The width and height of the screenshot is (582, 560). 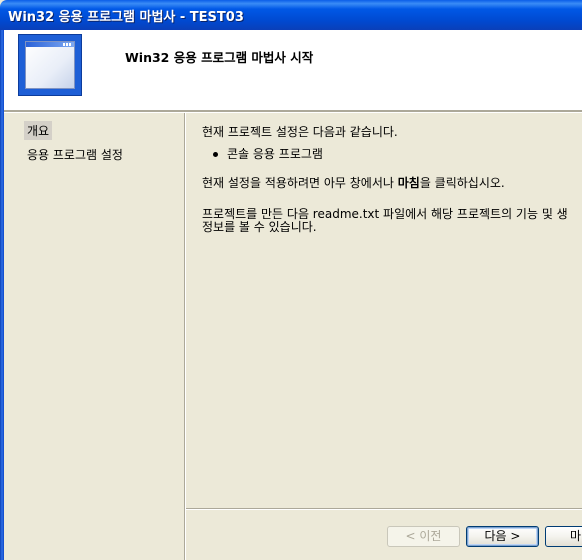 I want to click on button-bar-divider, so click(x=384, y=509).